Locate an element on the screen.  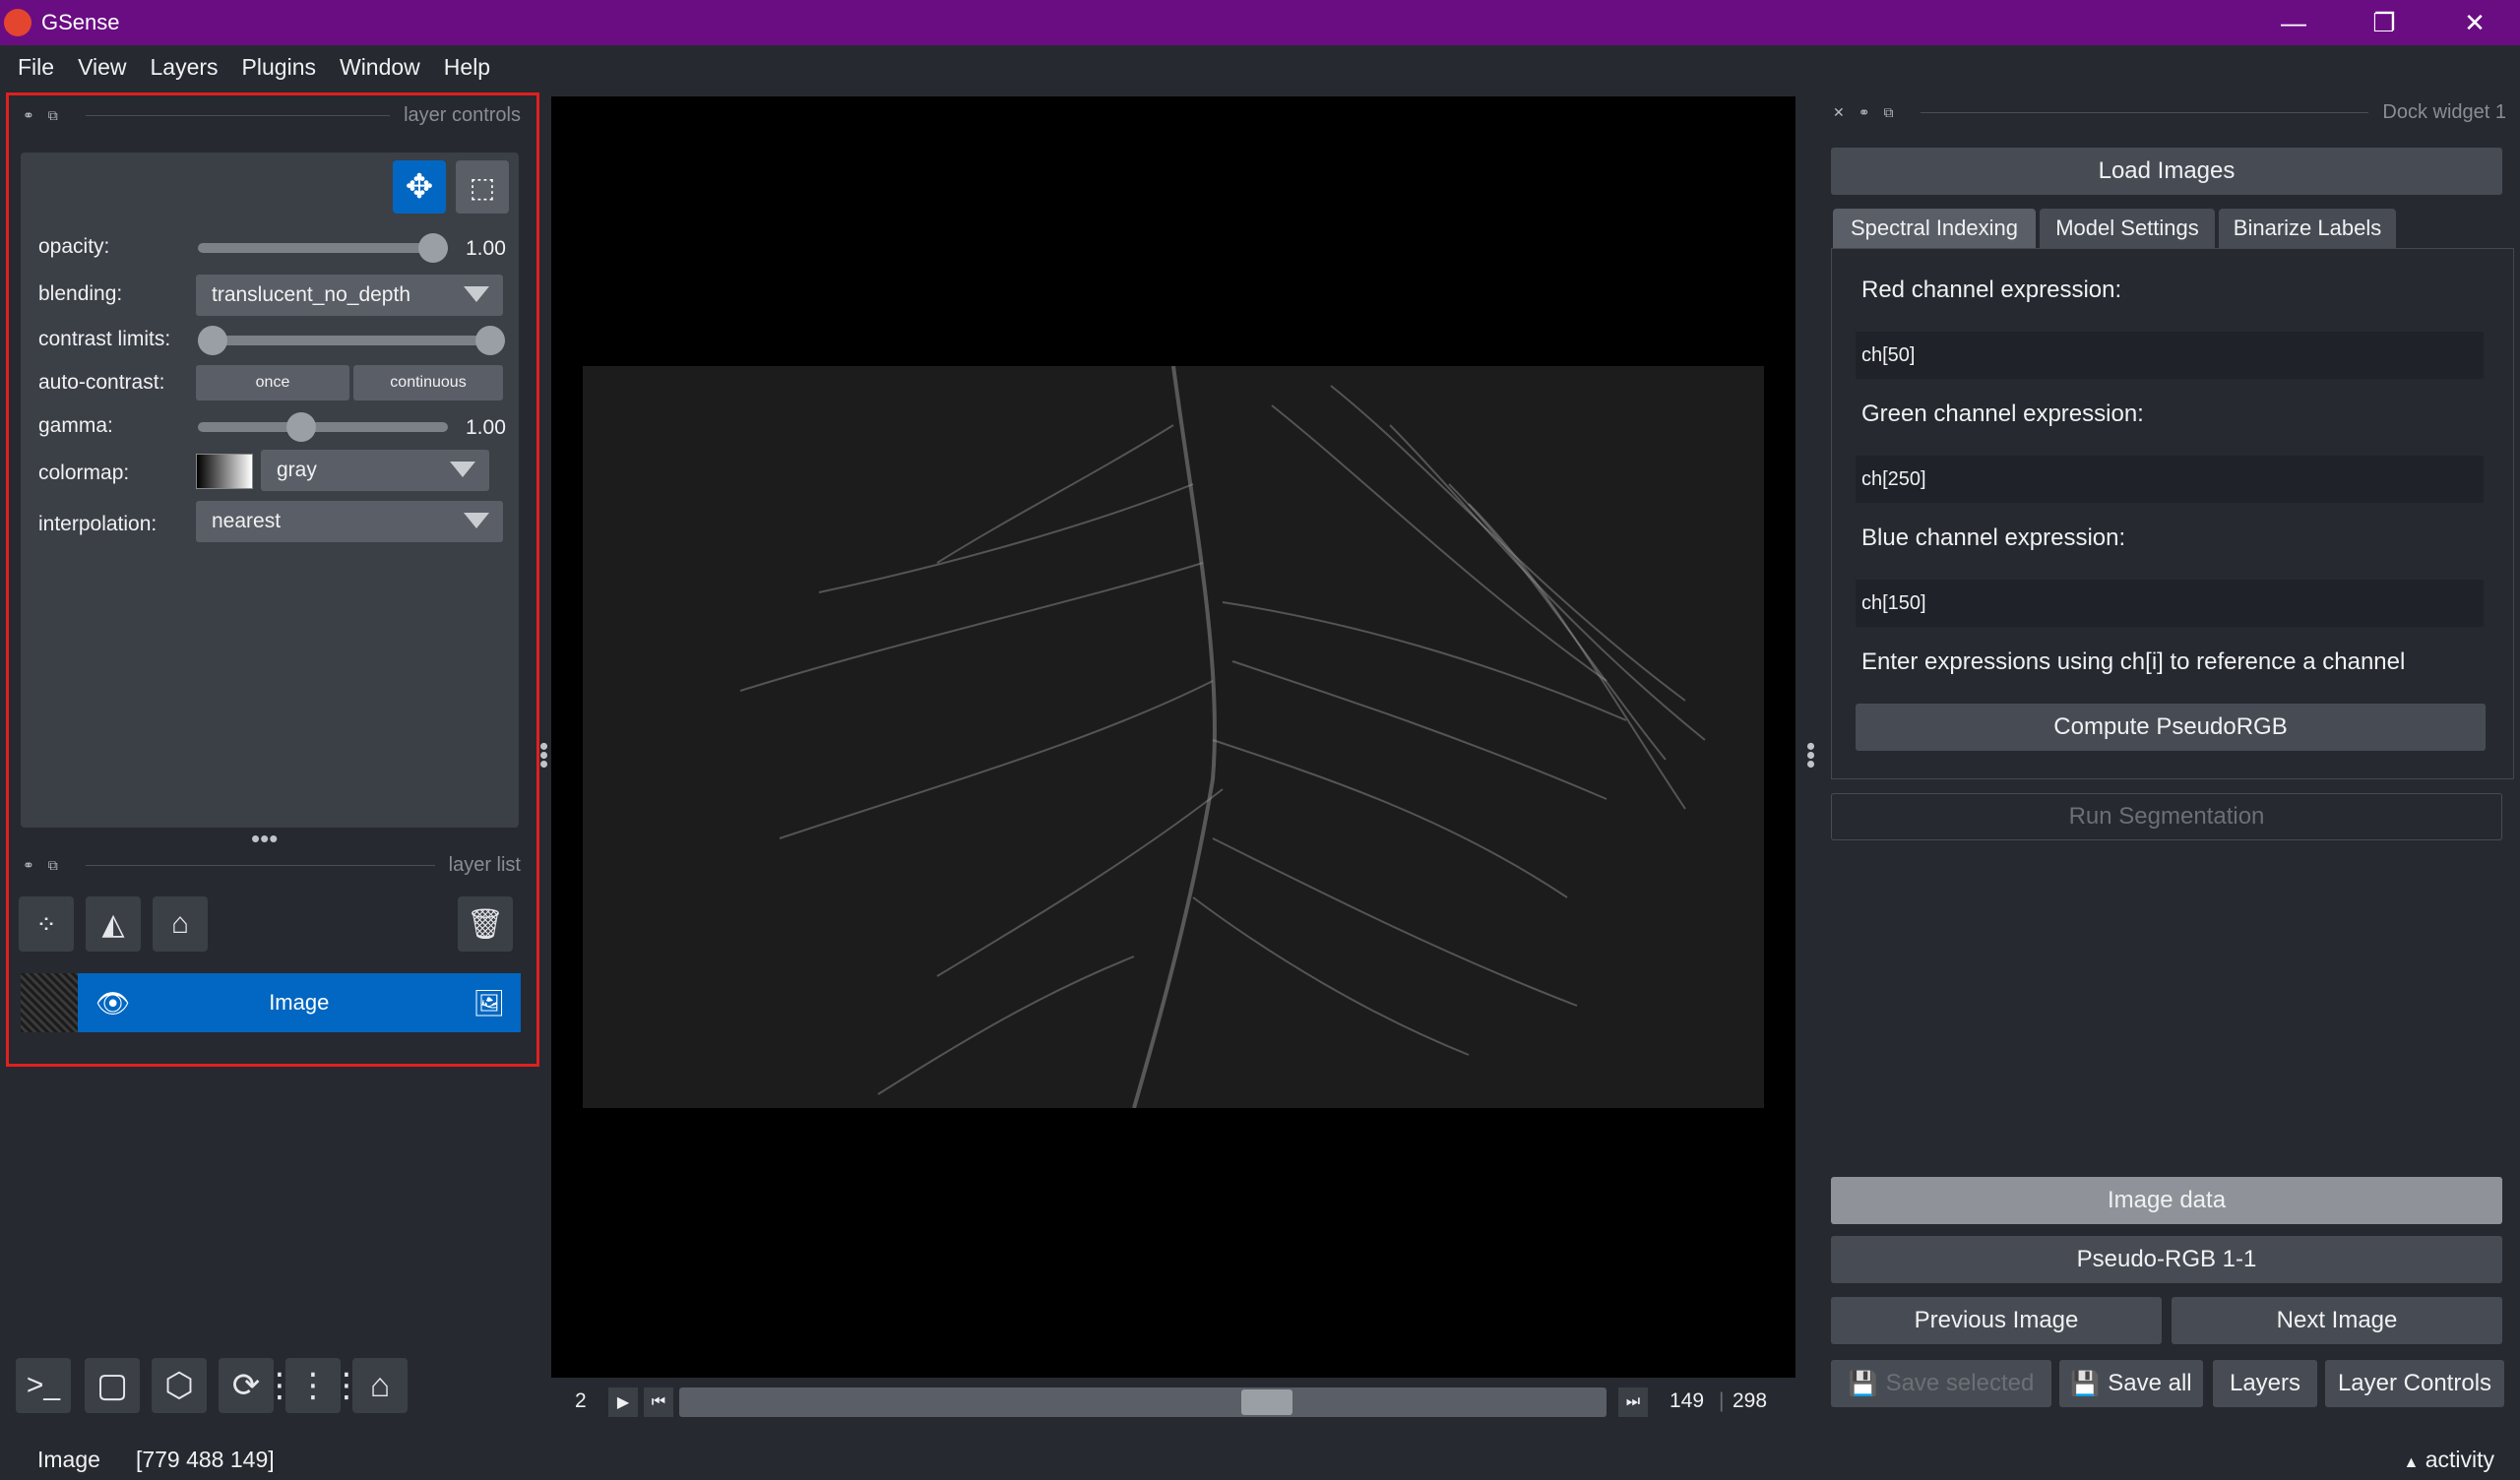
auto-contrast-continuous-button: continuous is located at coordinates (428, 383).